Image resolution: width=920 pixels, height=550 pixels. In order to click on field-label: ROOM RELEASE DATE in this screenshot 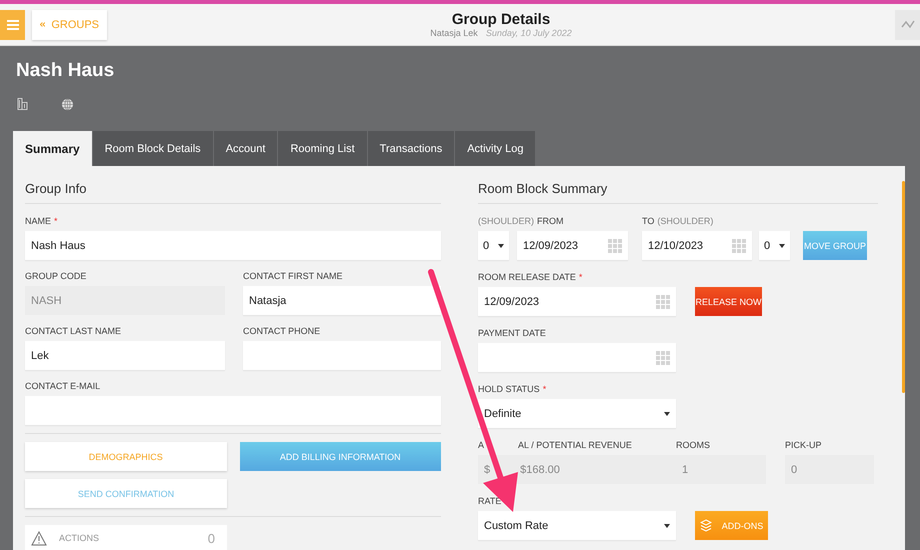, I will do `click(527, 277)`.